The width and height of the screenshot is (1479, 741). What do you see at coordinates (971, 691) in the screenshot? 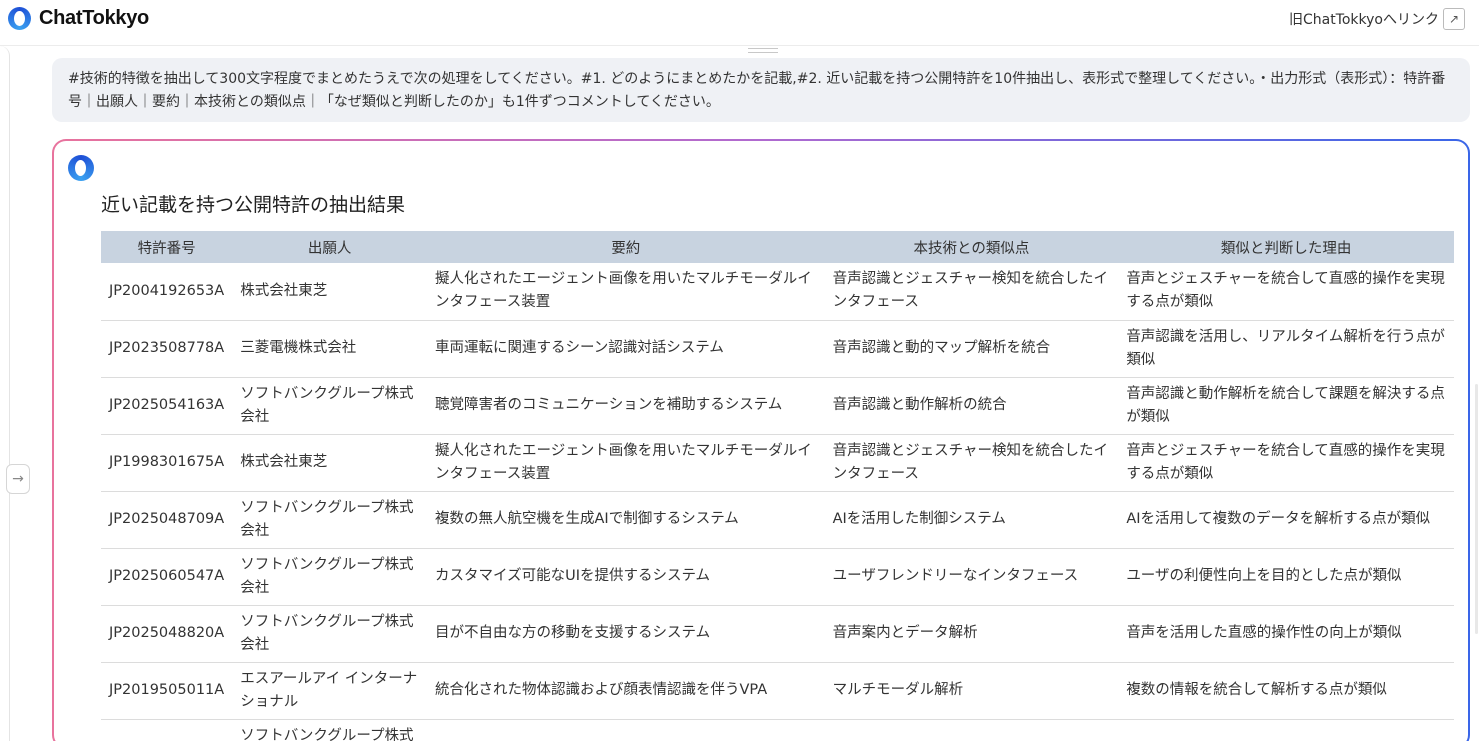
I see `similarity-cell: マルチモーダル解析` at bounding box center [971, 691].